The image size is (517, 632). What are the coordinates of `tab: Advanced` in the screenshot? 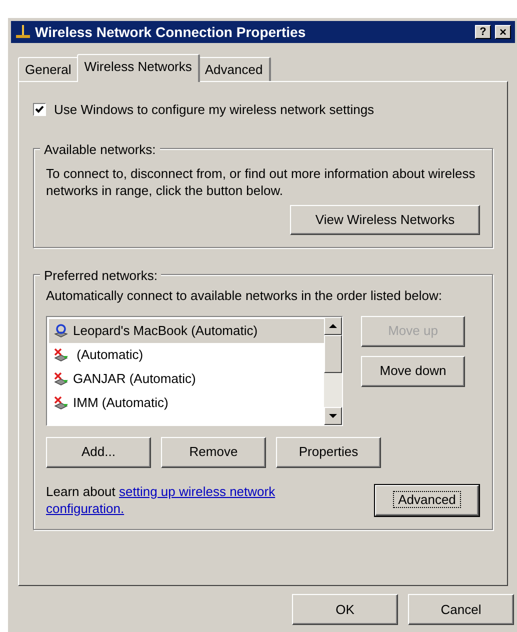 It's located at (234, 69).